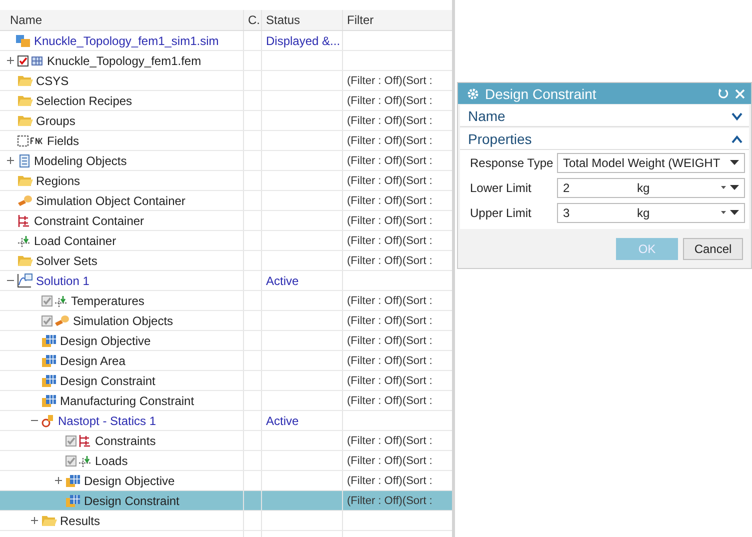 The image size is (752, 537). I want to click on tree-item: Manufacturing Constraint, so click(127, 401).